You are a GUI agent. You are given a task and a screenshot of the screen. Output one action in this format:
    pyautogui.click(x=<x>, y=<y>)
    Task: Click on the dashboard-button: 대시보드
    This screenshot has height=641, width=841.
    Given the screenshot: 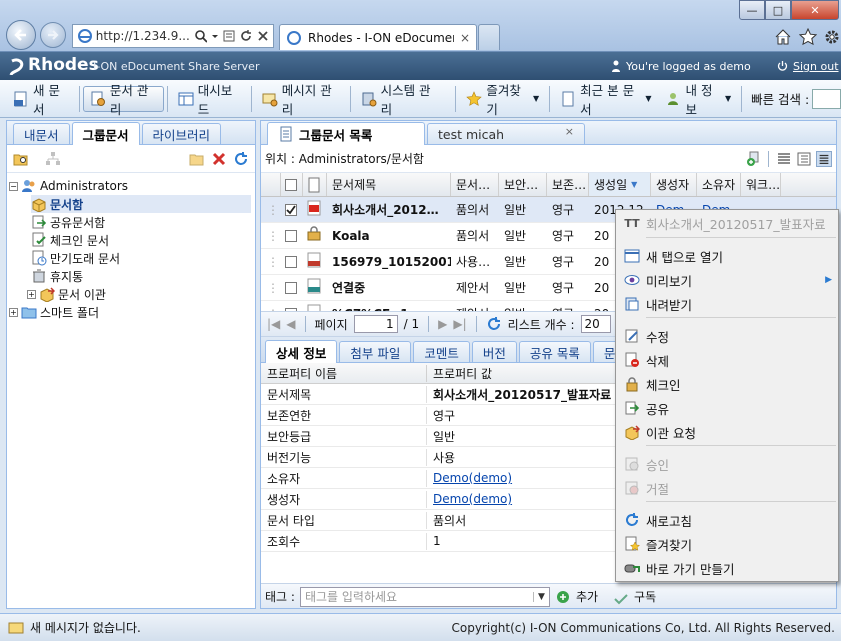 What is the action you would take?
    pyautogui.click(x=209, y=100)
    